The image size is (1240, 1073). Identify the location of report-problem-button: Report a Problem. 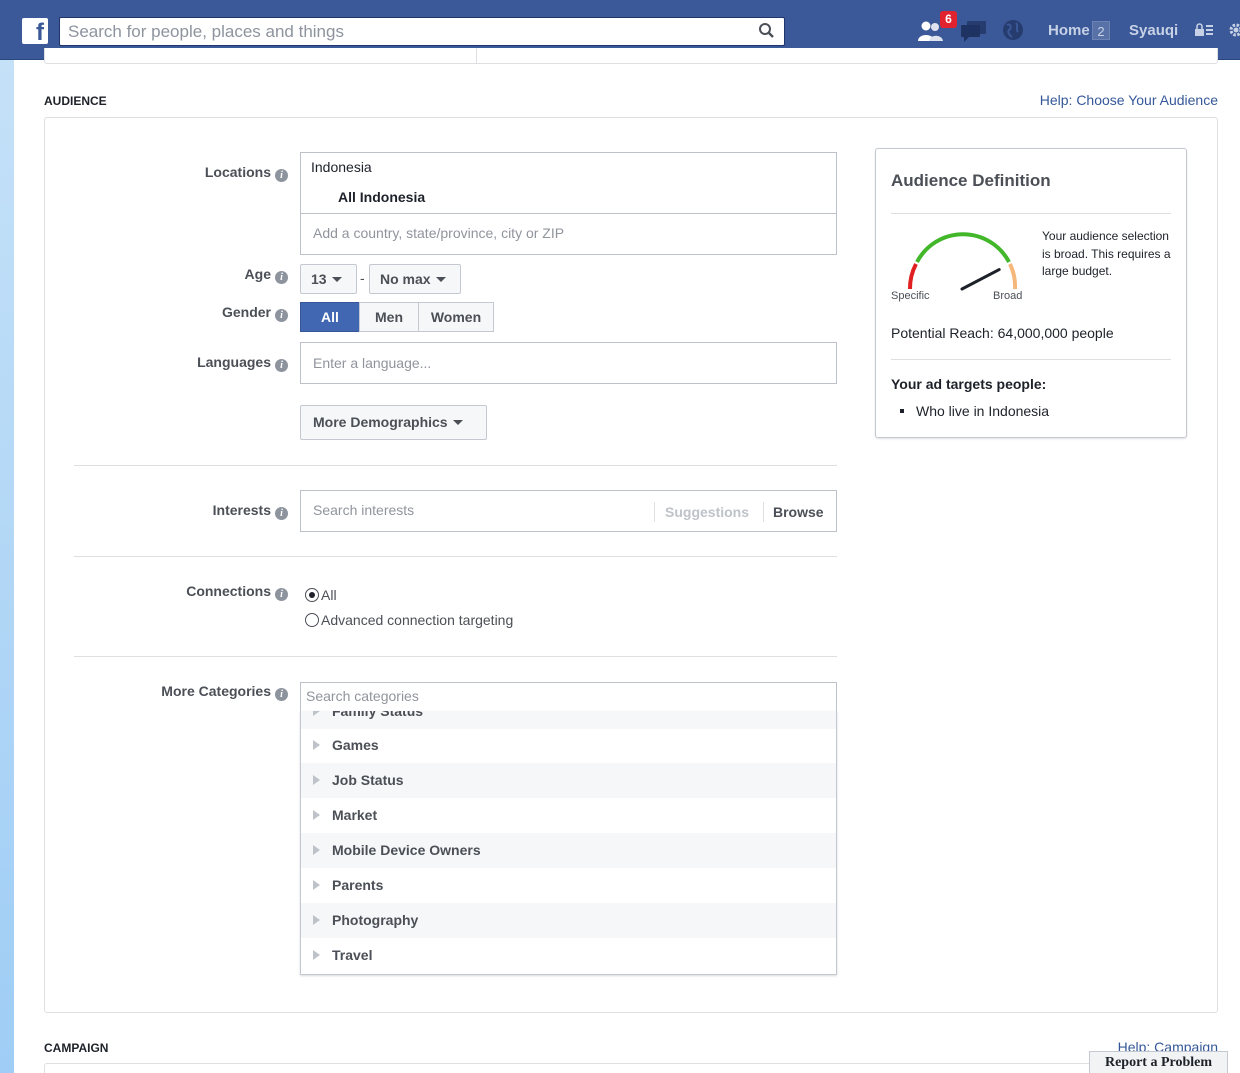
(1158, 1062).